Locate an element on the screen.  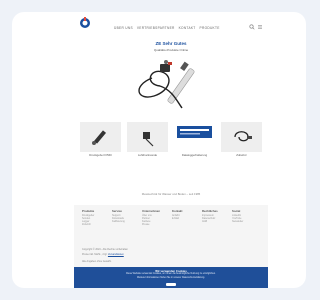
brand-badge-icon is located at coordinates (194, 132).